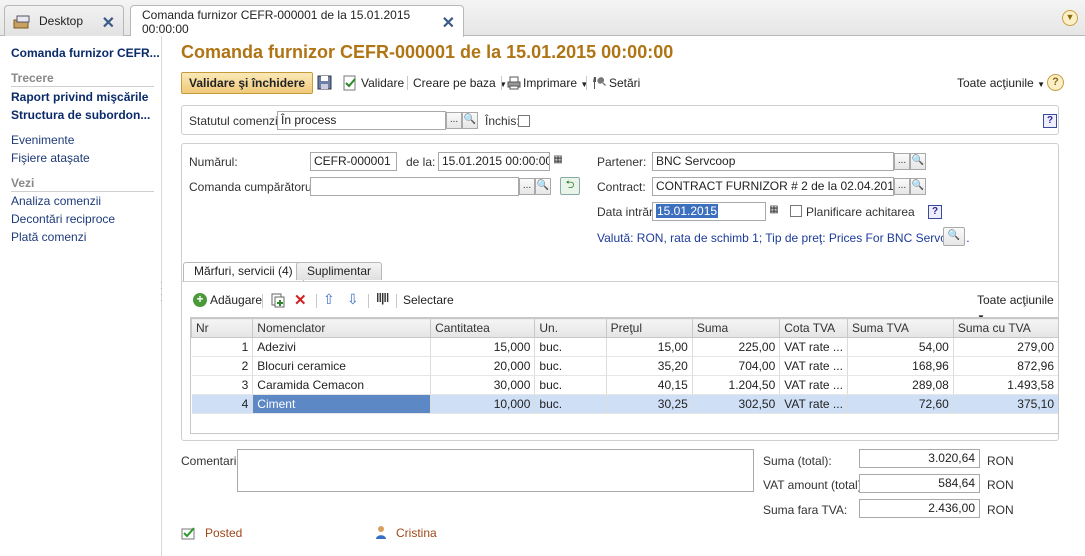  Describe the element at coordinates (736, 328) in the screenshot. I see `column-header: Suma` at that location.